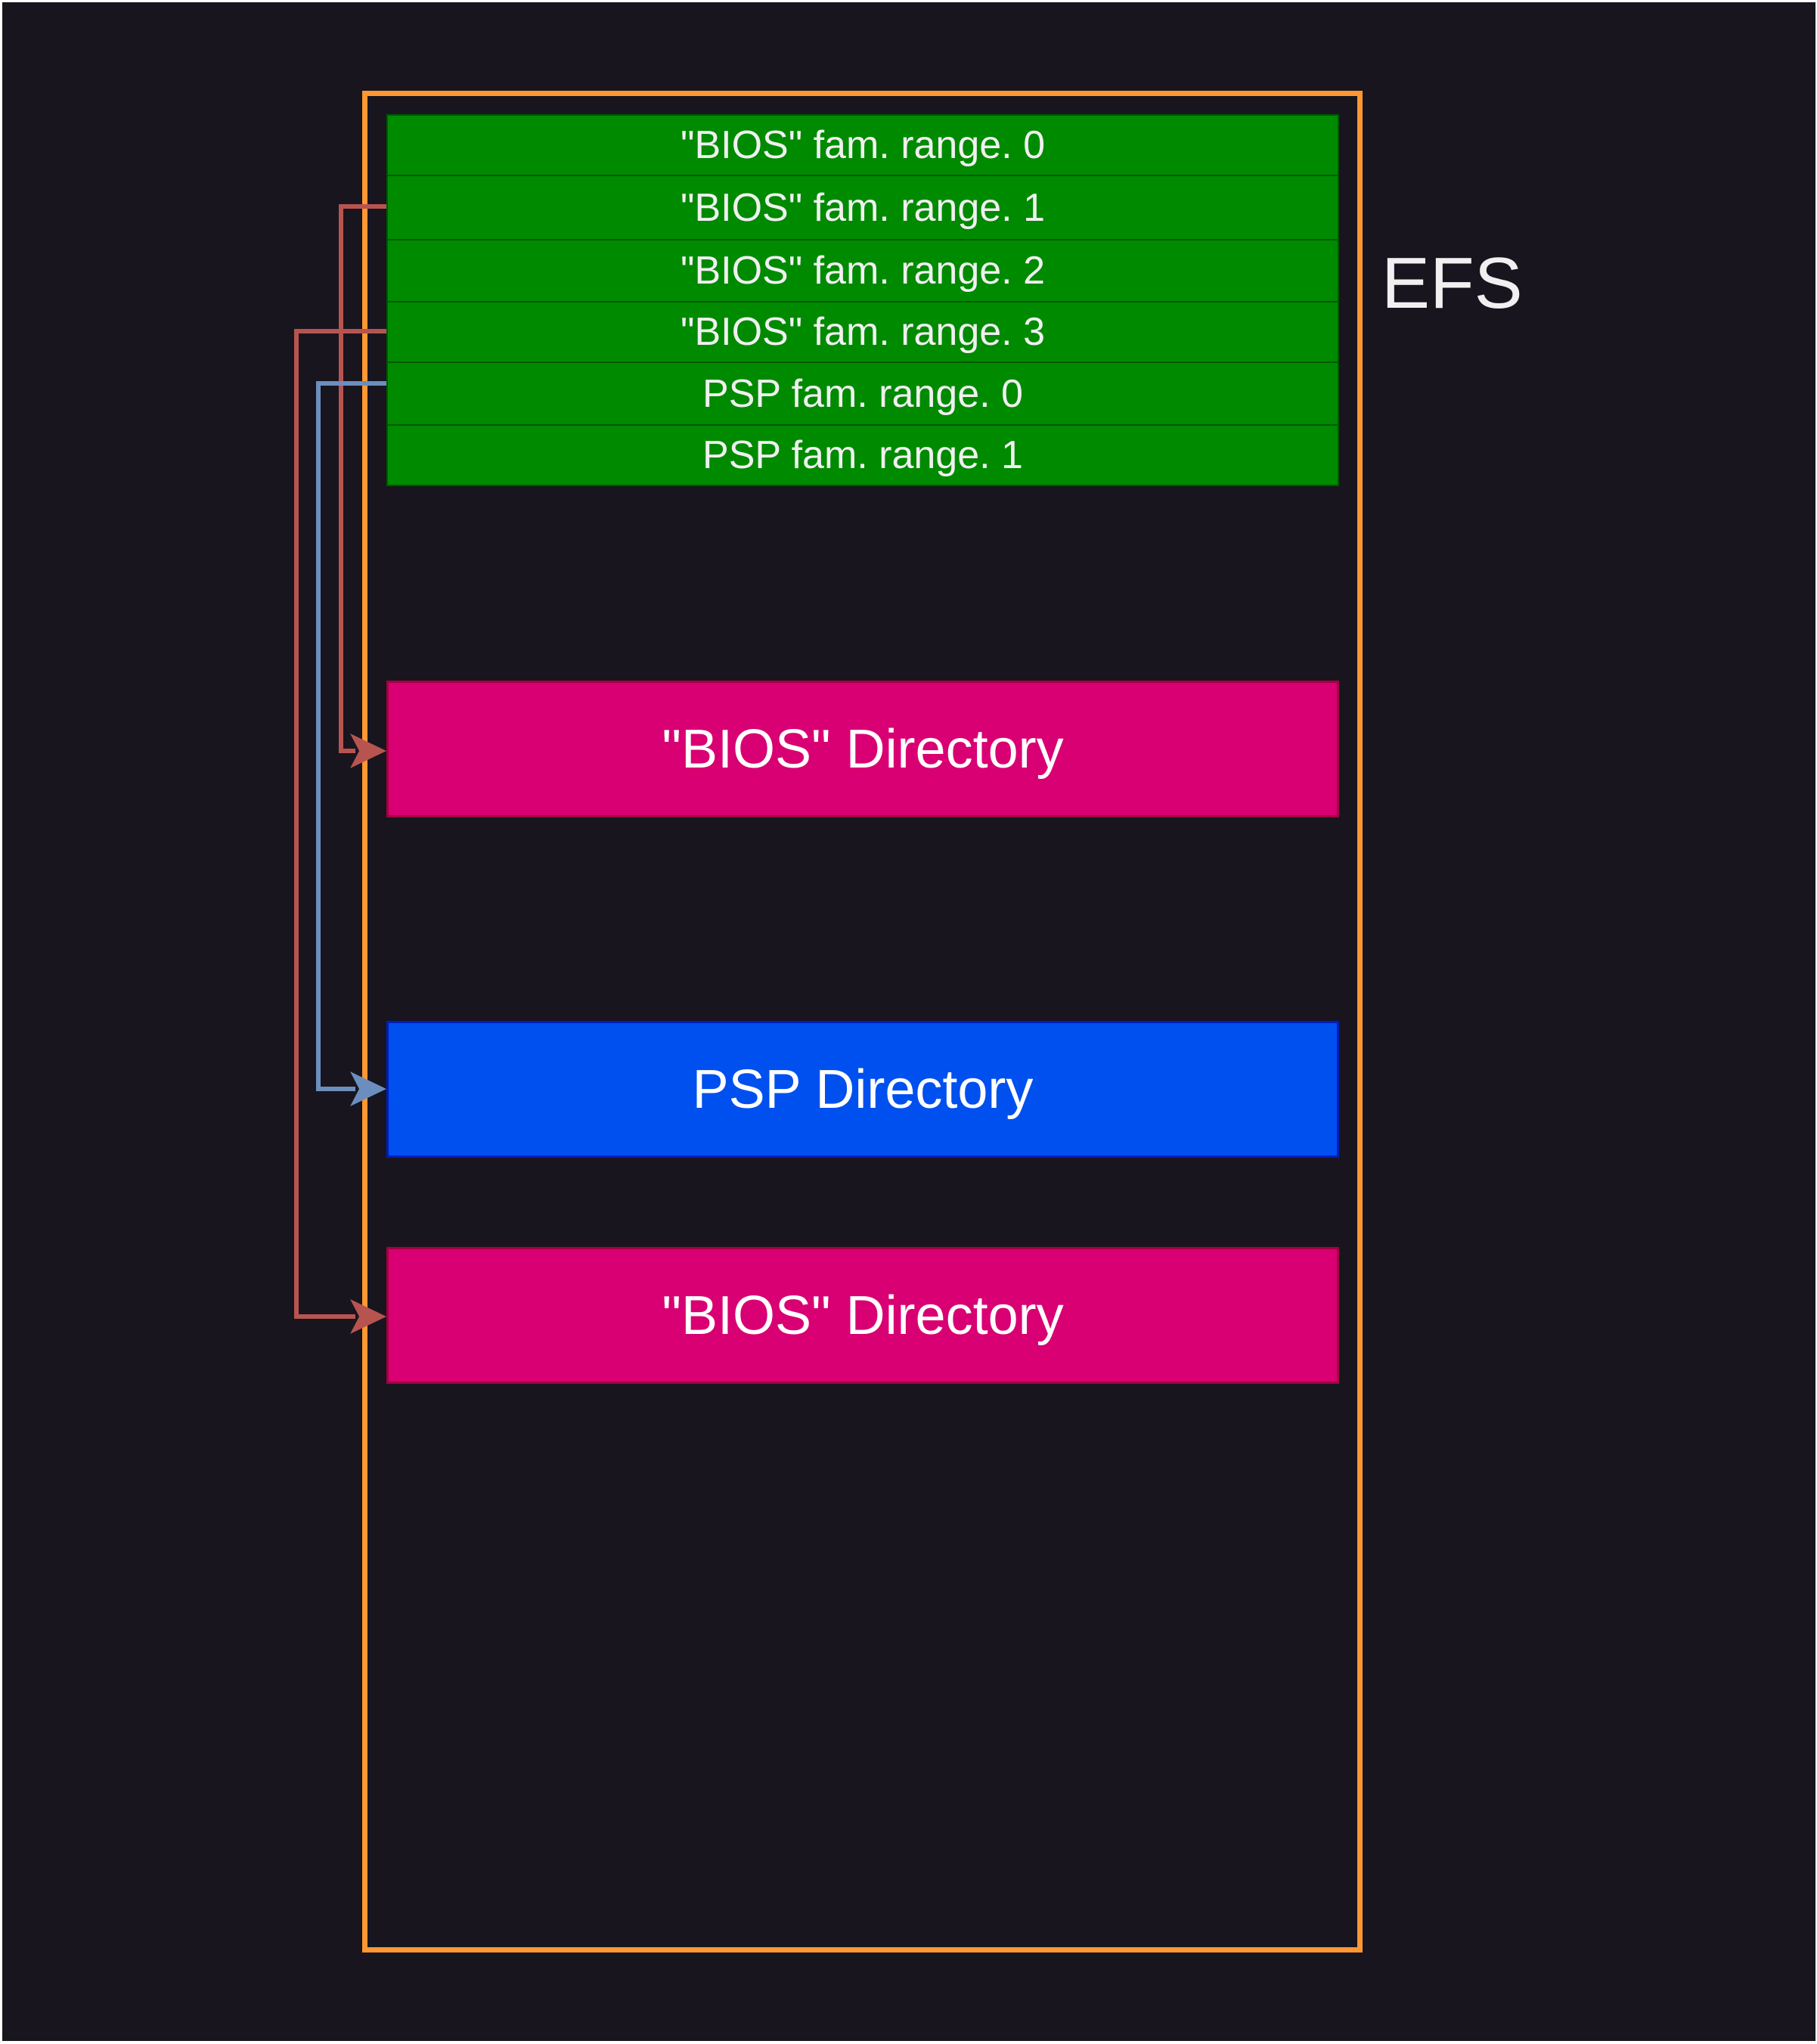 The width and height of the screenshot is (1817, 2044). What do you see at coordinates (863, 207) in the screenshot?
I see `bios-family-range-1: "BIOS" fam. range. 1` at bounding box center [863, 207].